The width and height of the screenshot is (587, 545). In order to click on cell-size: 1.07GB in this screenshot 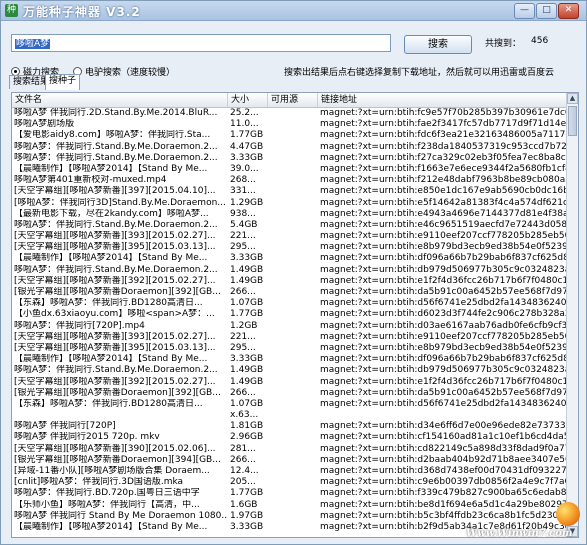, I will do `click(247, 303)`.